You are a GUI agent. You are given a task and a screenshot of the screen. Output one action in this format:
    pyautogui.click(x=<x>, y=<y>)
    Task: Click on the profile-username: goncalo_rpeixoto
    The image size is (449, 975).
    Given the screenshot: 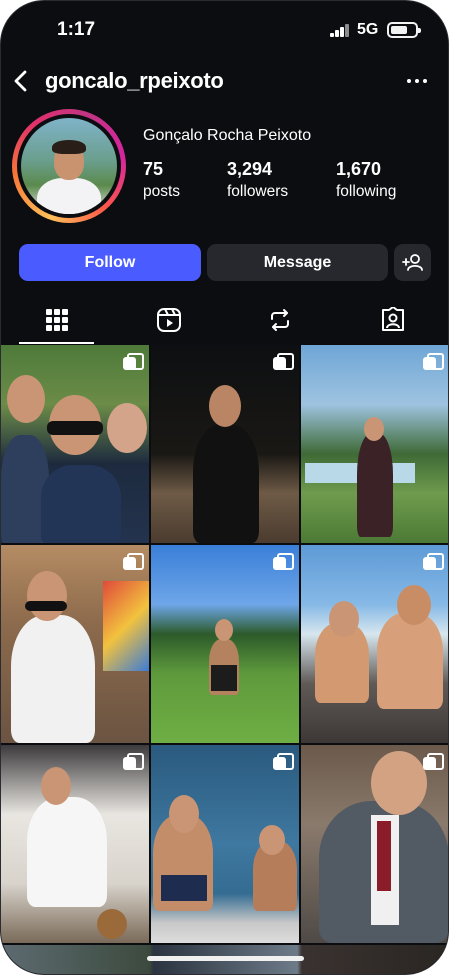 What is the action you would take?
    pyautogui.click(x=134, y=80)
    